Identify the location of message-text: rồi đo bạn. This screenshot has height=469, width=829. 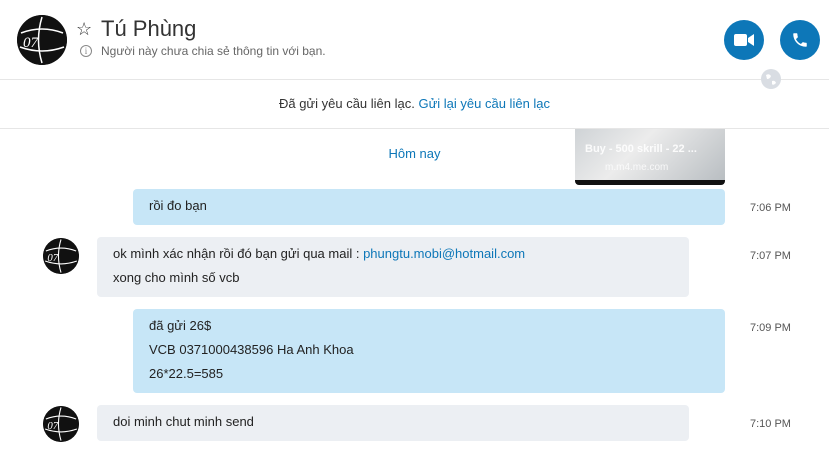
(178, 205).